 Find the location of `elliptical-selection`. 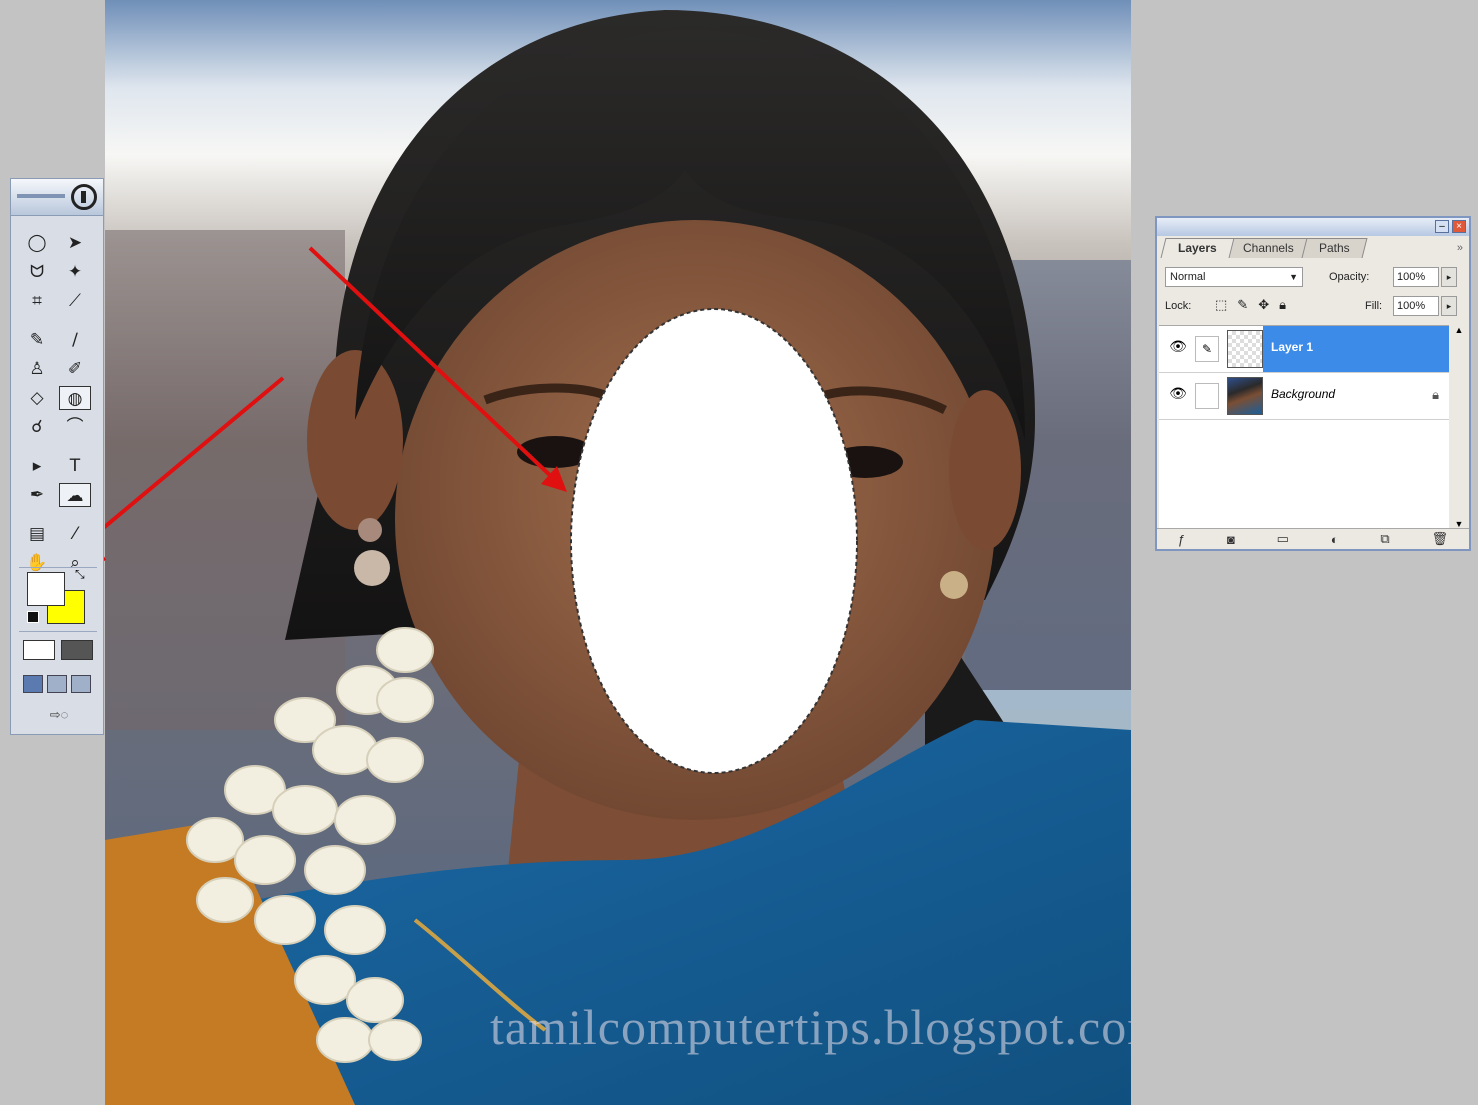

elliptical-selection is located at coordinates (714, 541).